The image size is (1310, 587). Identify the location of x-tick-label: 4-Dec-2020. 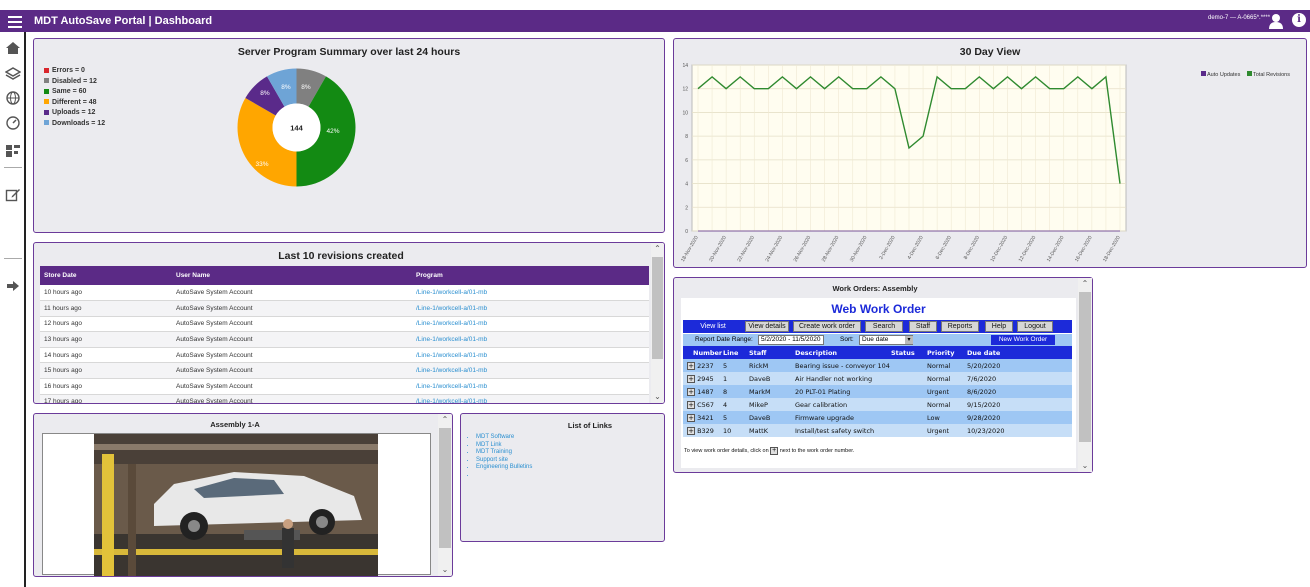
(916, 248).